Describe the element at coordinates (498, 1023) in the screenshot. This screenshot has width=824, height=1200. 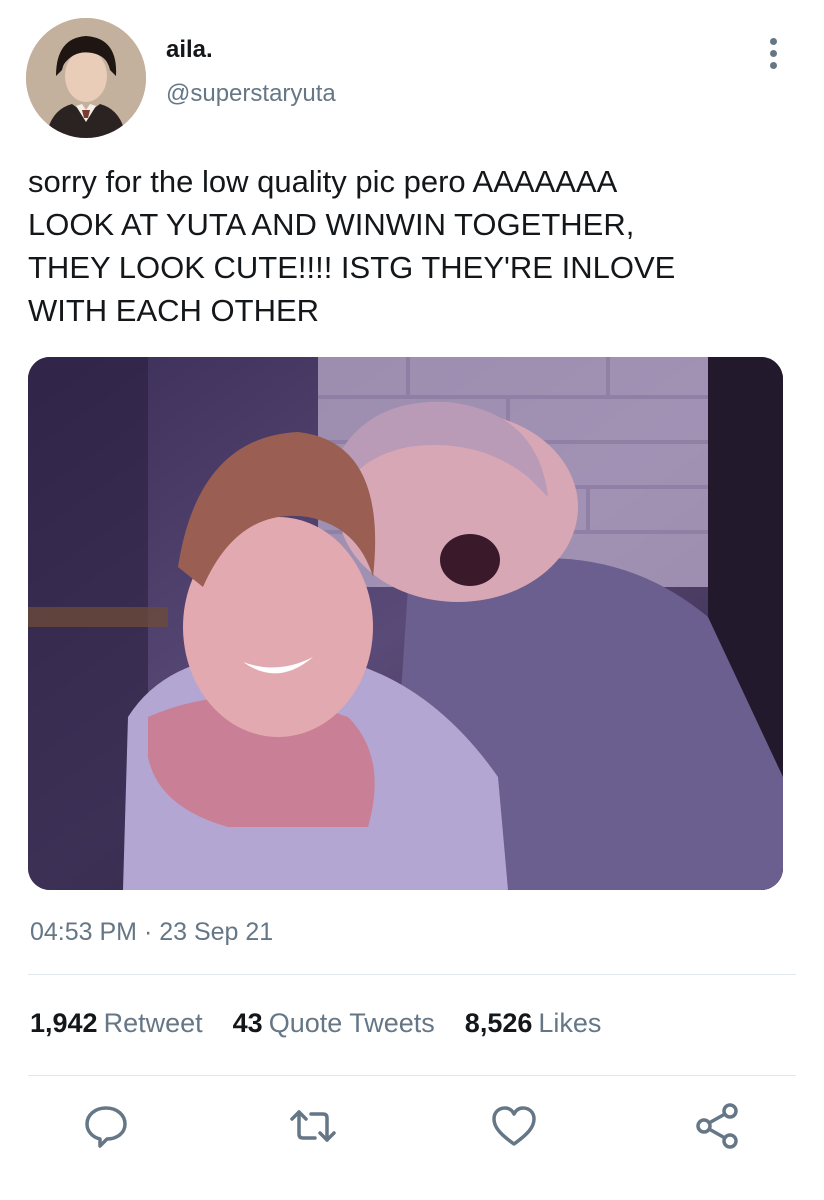
I see `likes-count: 8,526` at that location.